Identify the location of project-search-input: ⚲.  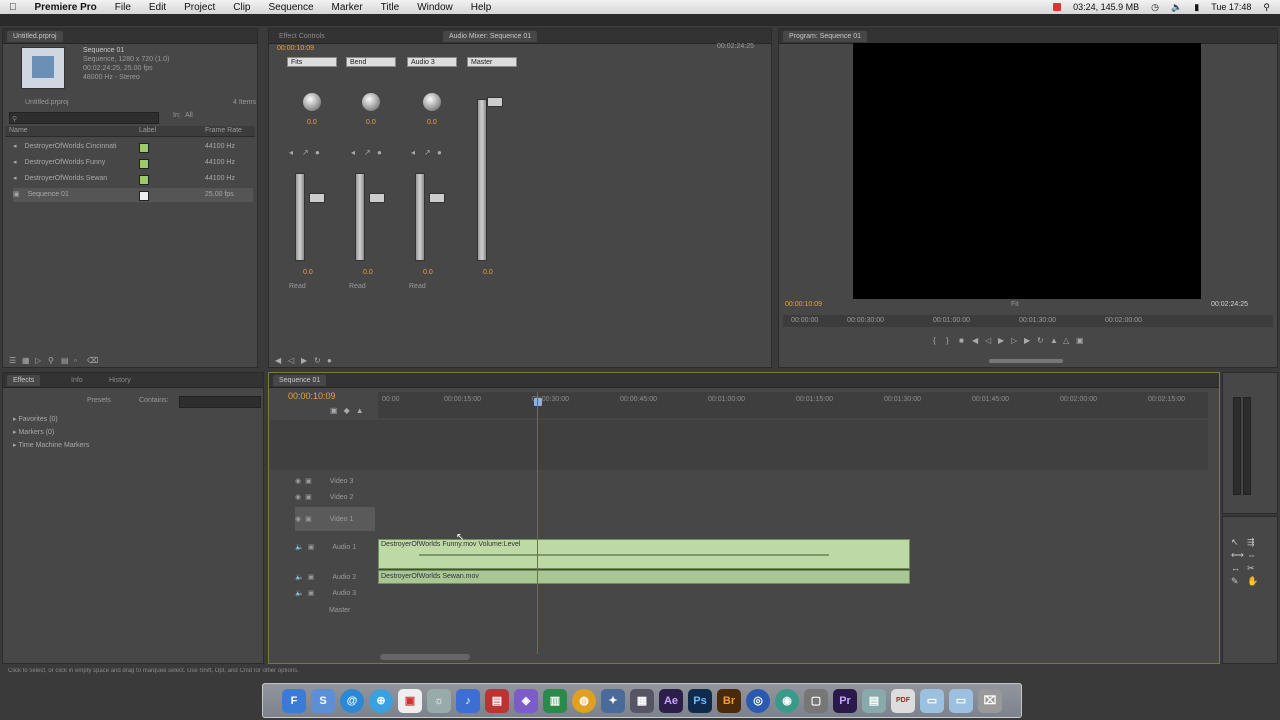
(84, 118).